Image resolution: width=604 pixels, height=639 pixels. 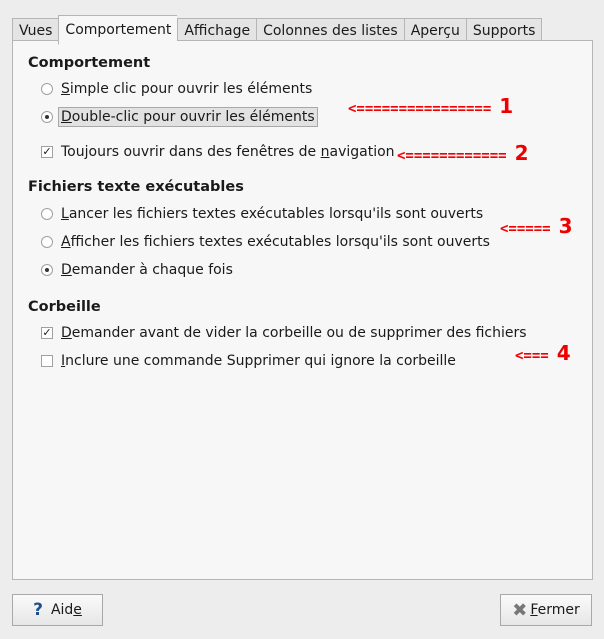 What do you see at coordinates (64, 307) in the screenshot?
I see `section-title: Corbeille` at bounding box center [64, 307].